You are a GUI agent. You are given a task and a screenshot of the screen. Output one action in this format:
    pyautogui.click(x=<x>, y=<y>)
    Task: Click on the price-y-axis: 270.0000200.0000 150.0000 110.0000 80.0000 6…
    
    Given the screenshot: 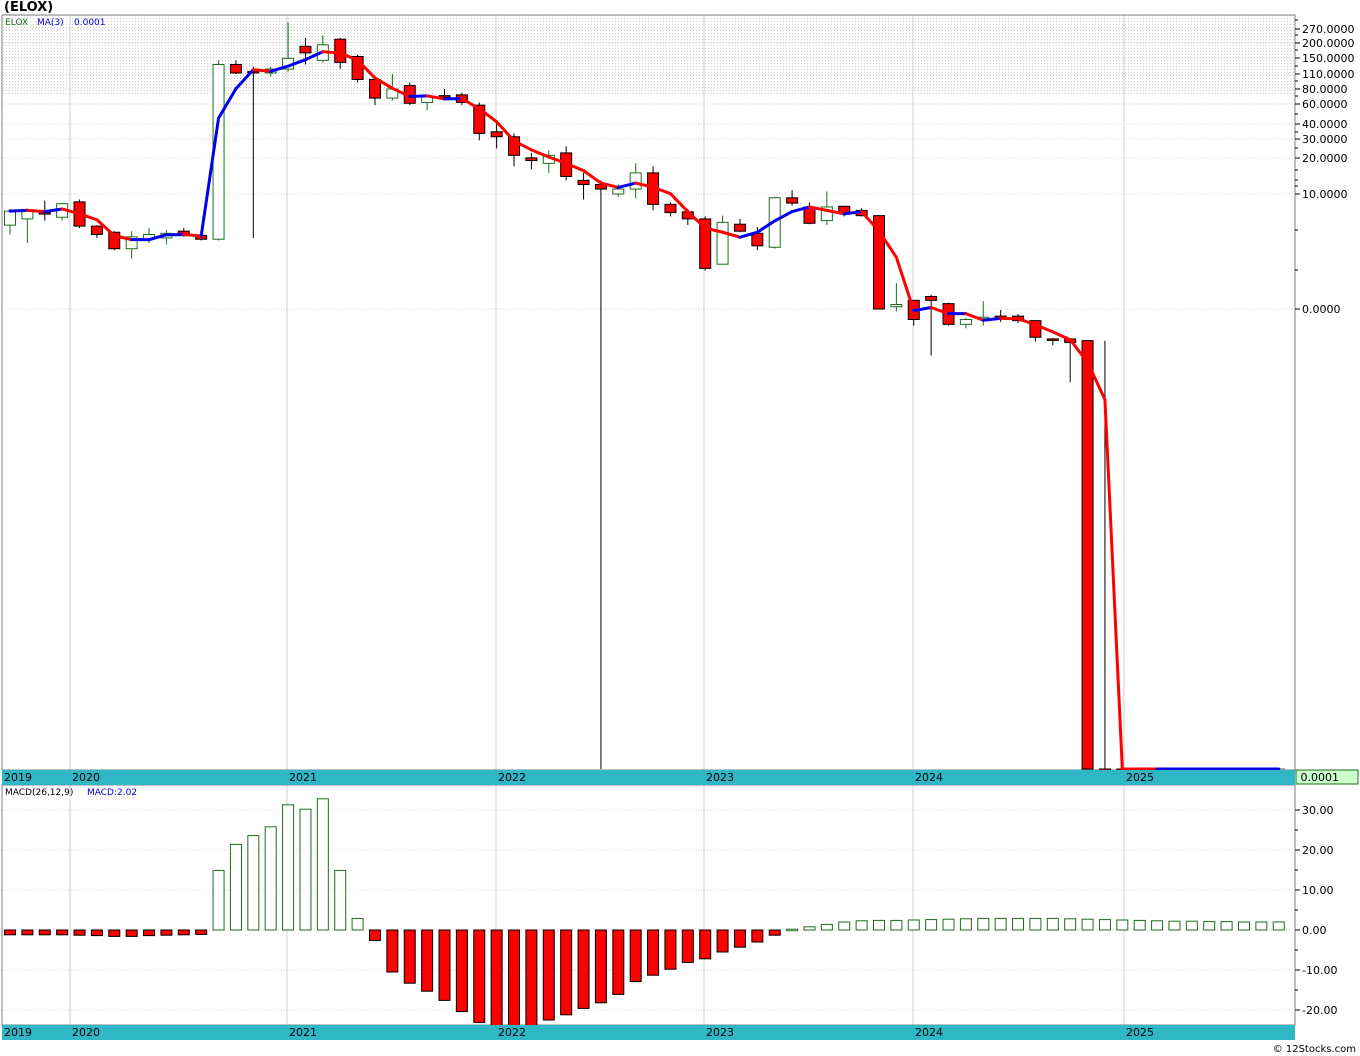 What is the action you would take?
    pyautogui.click(x=1325, y=167)
    